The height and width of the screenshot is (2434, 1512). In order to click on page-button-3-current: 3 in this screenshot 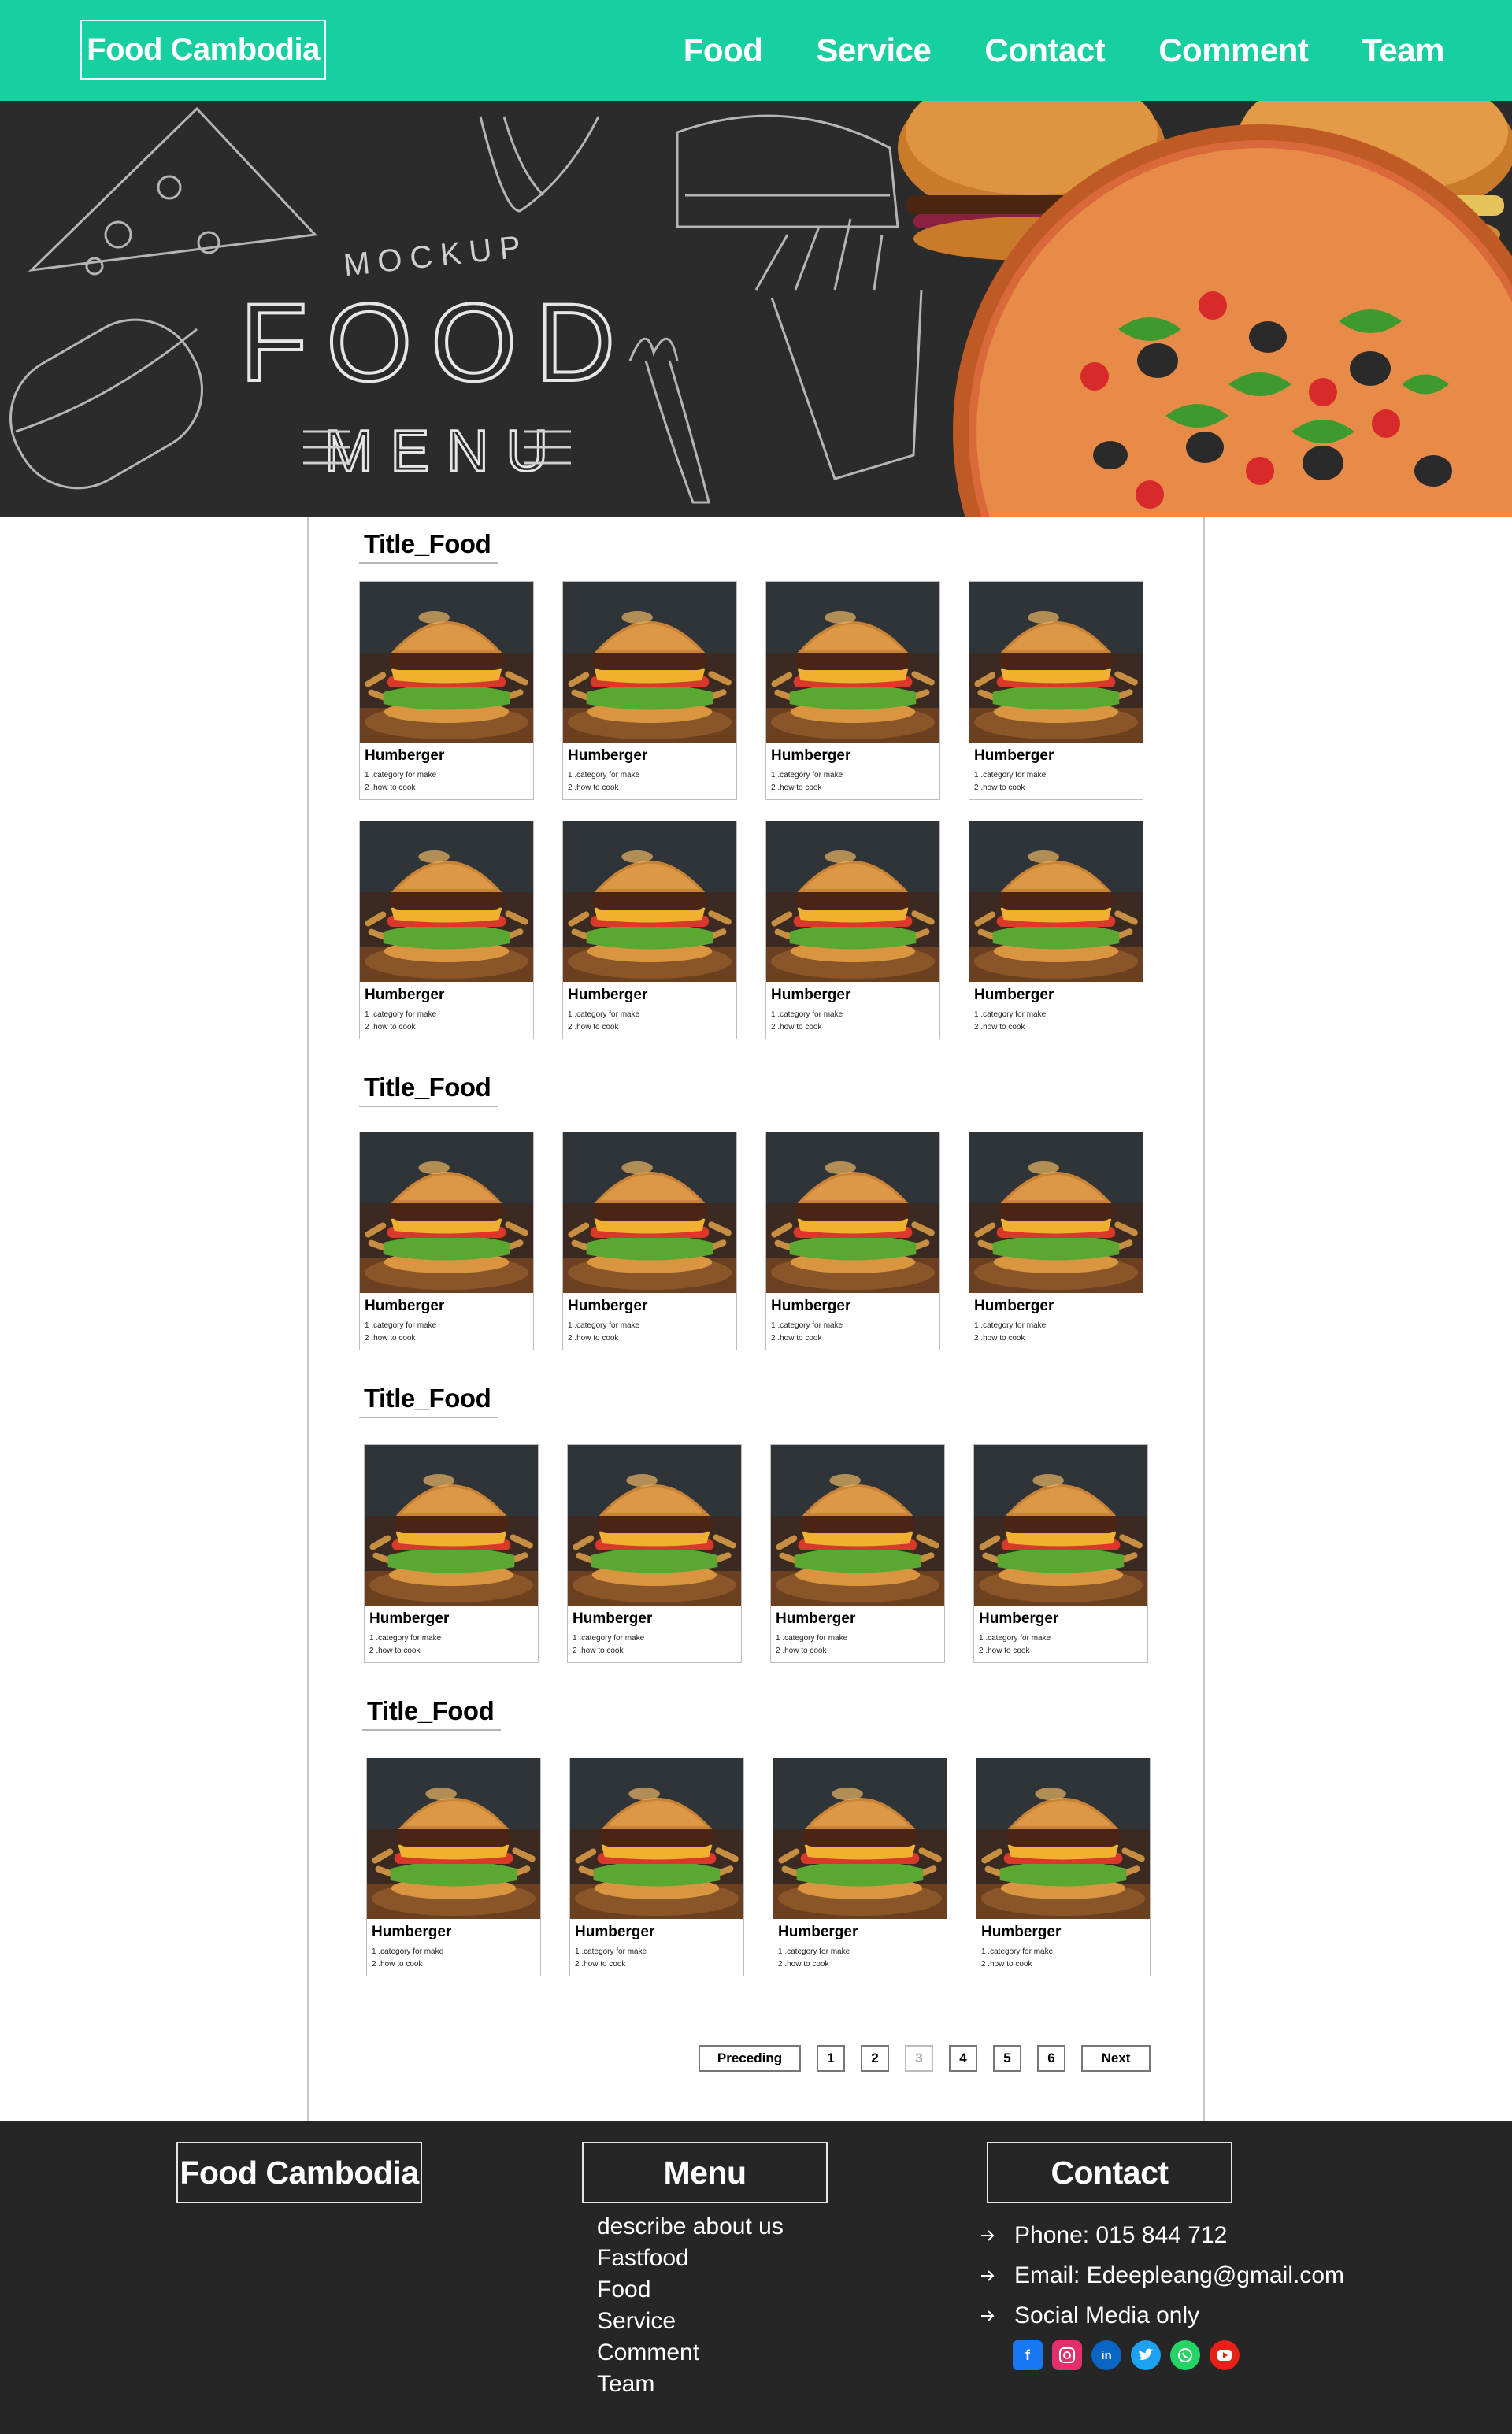, I will do `click(919, 2058)`.